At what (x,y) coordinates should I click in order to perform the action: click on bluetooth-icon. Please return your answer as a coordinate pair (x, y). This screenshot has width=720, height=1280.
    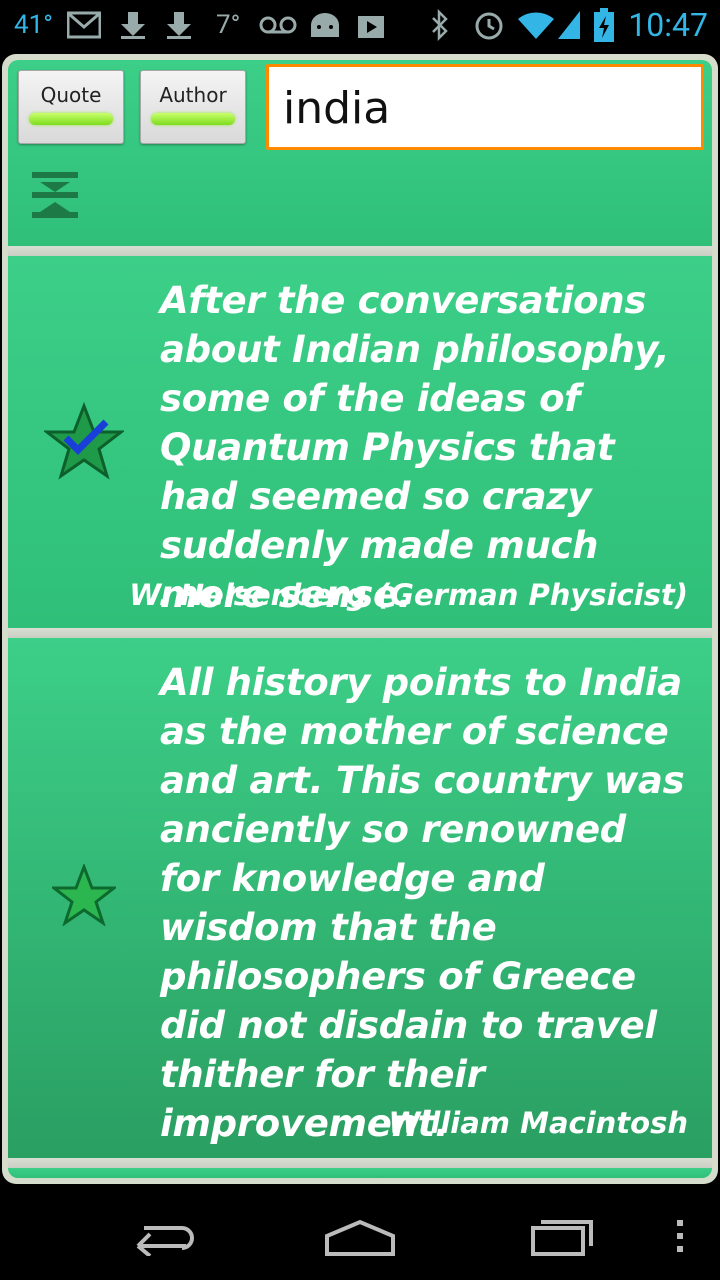
    Looking at the image, I should click on (440, 25).